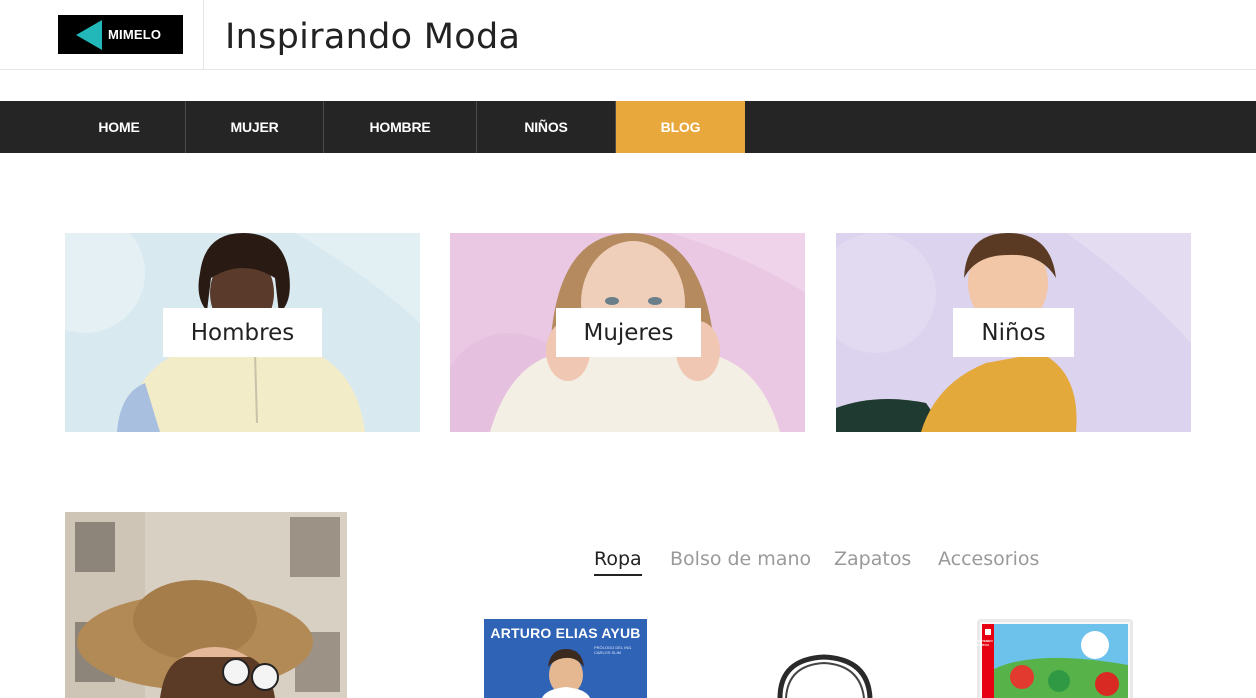  I want to click on woman-hat-photo, so click(206, 605).